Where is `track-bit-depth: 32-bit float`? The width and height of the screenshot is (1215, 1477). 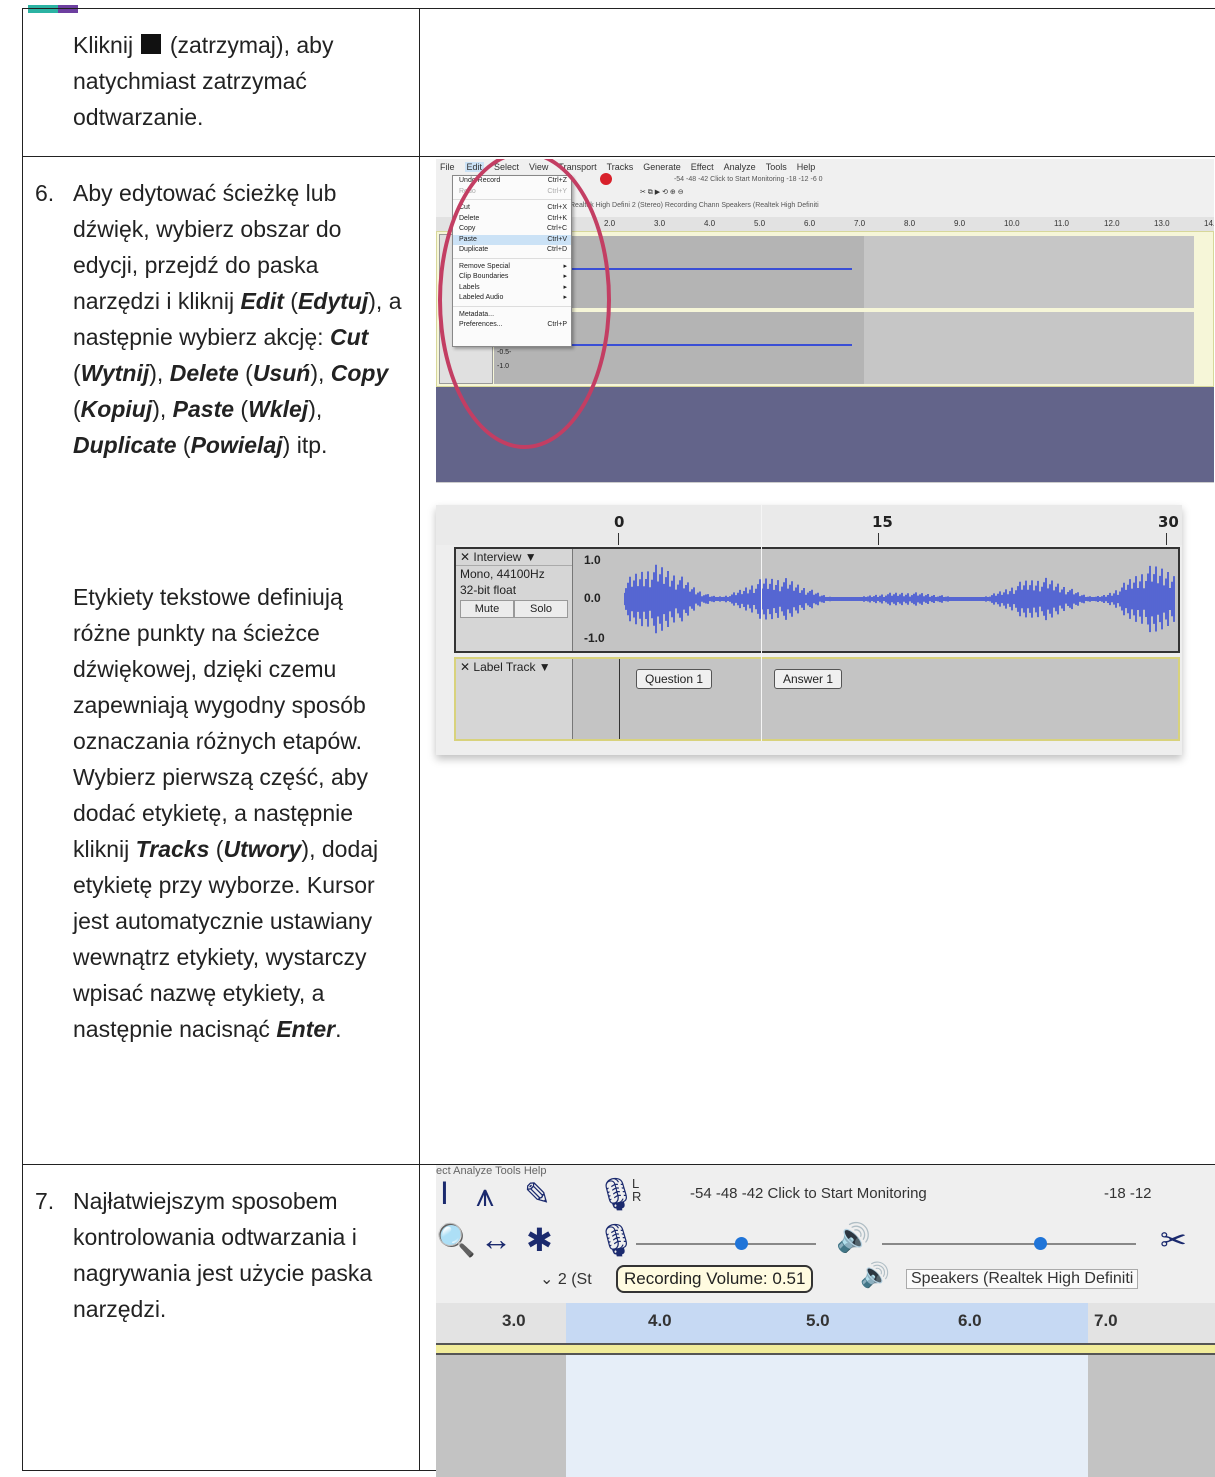 track-bit-depth: 32-bit float is located at coordinates (514, 590).